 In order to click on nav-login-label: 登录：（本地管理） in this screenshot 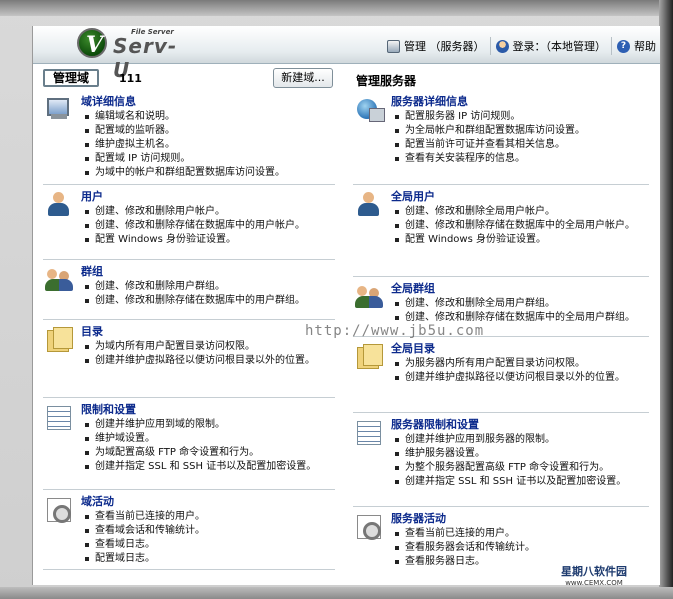, I will do `click(559, 46)`.